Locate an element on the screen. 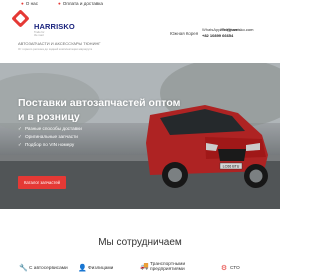  partner-item-transport: 🚚 Транспортными предприятиями is located at coordinates (175, 267).